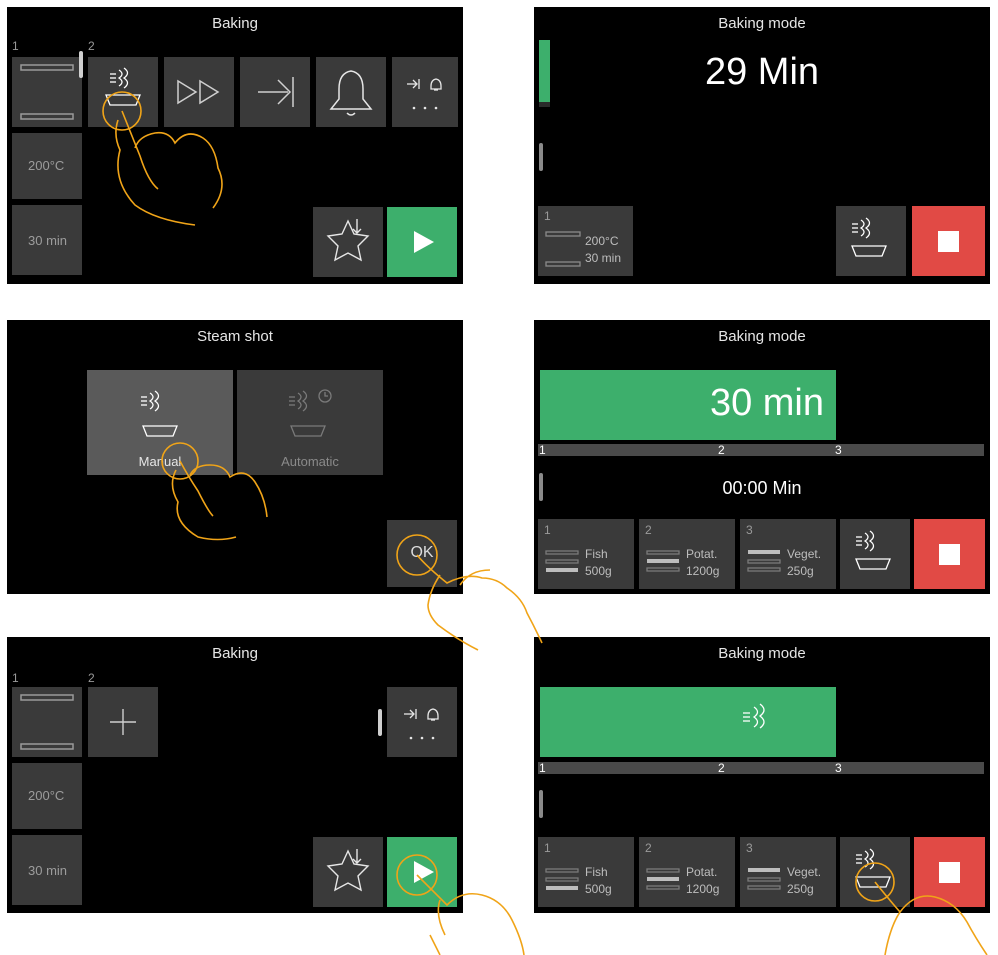  What do you see at coordinates (160, 461) in the screenshot?
I see `manual-label: Manual` at bounding box center [160, 461].